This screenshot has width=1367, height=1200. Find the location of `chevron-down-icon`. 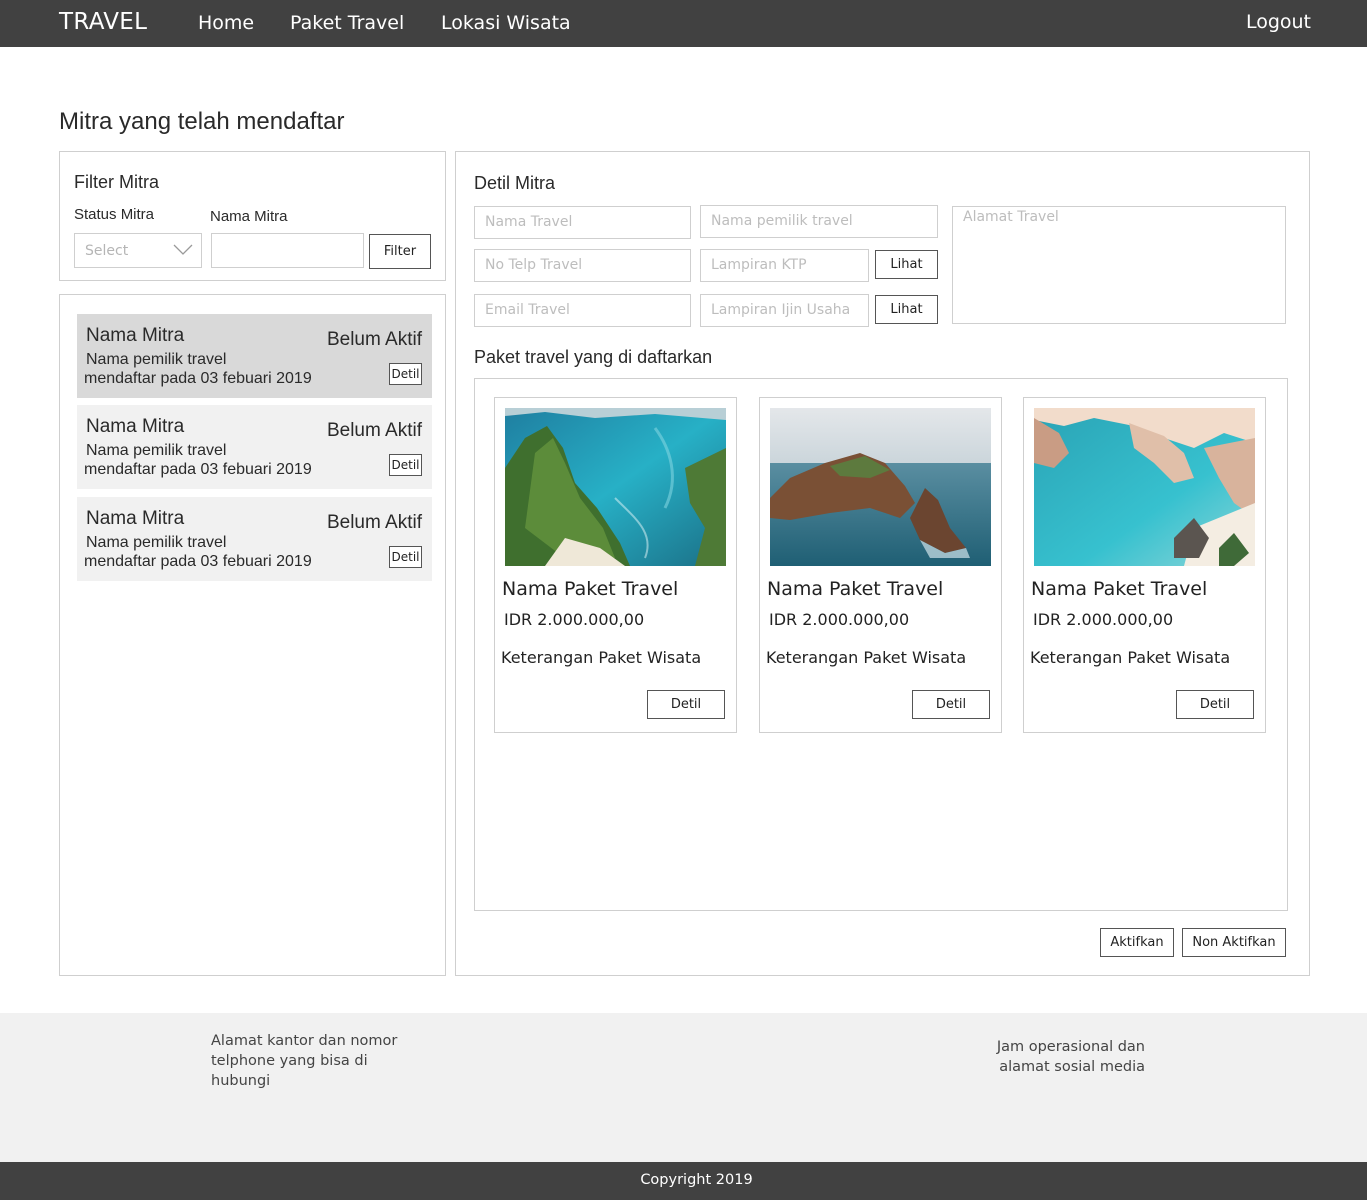

chevron-down-icon is located at coordinates (183, 249).